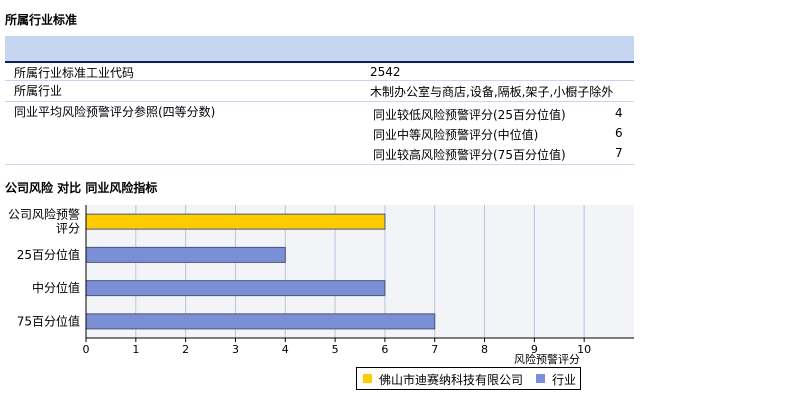 This screenshot has height=403, width=811. I want to click on industry-value: 木制办公室与商店,设备,隔板,架子,小橱子除外, so click(492, 92).